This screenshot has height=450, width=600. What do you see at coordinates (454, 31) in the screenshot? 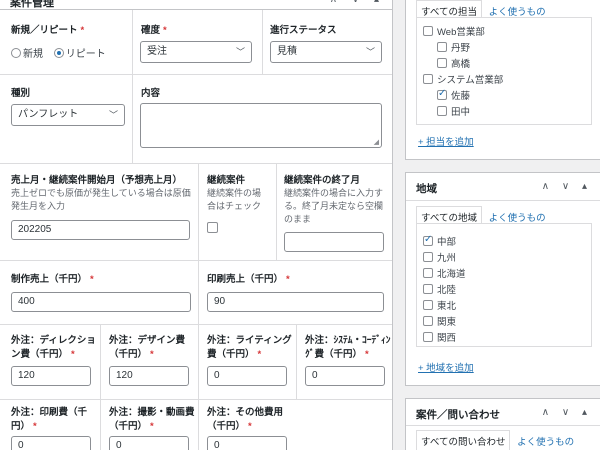
I see `list-item: Web営業部` at bounding box center [454, 31].